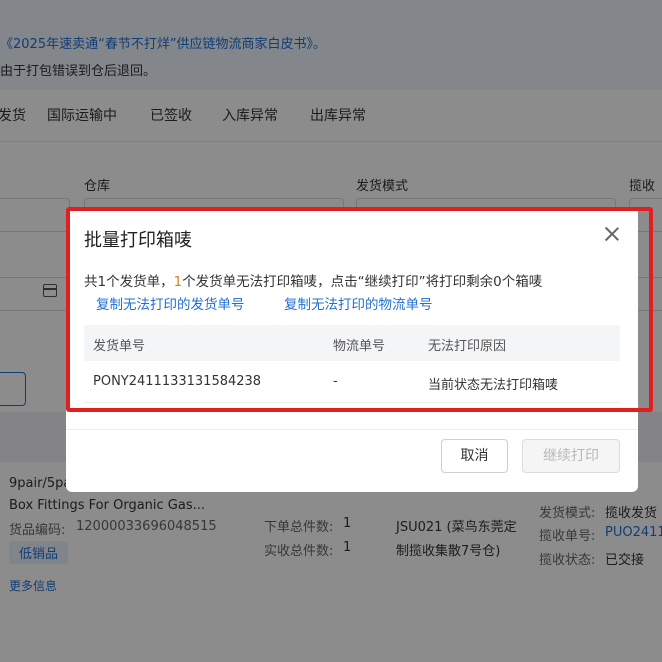 The image size is (662, 662). I want to click on summary-suffix: 个发货单无法打印箱唛，点击“继续打印”将打印剩余0个箱唛, so click(362, 282).